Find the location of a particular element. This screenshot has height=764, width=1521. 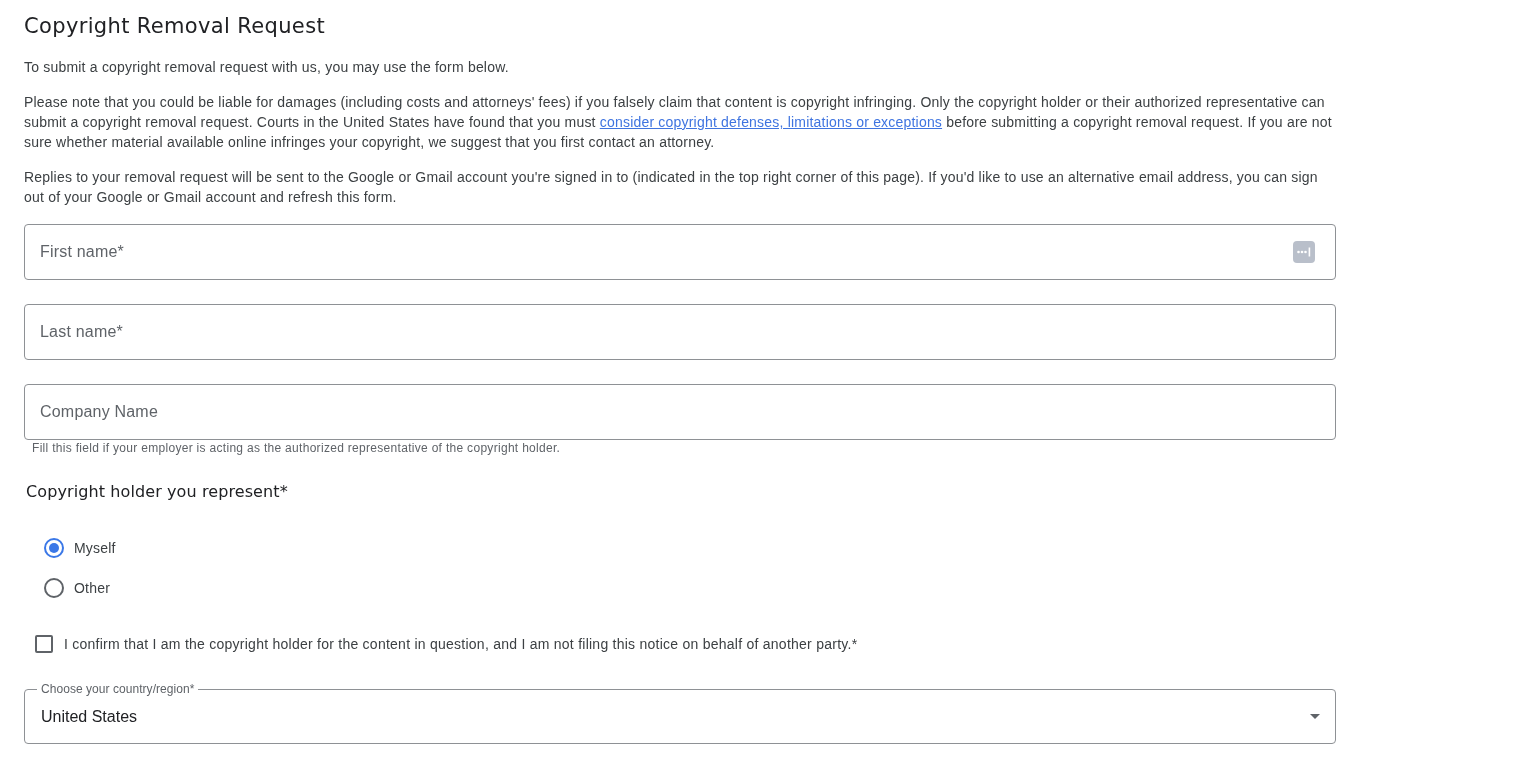

dots-tile-icon is located at coordinates (1304, 252).